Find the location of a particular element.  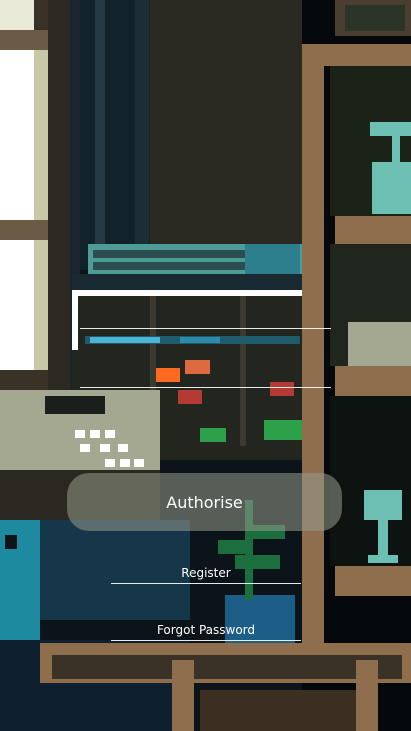

register-link: Register is located at coordinates (206, 575).